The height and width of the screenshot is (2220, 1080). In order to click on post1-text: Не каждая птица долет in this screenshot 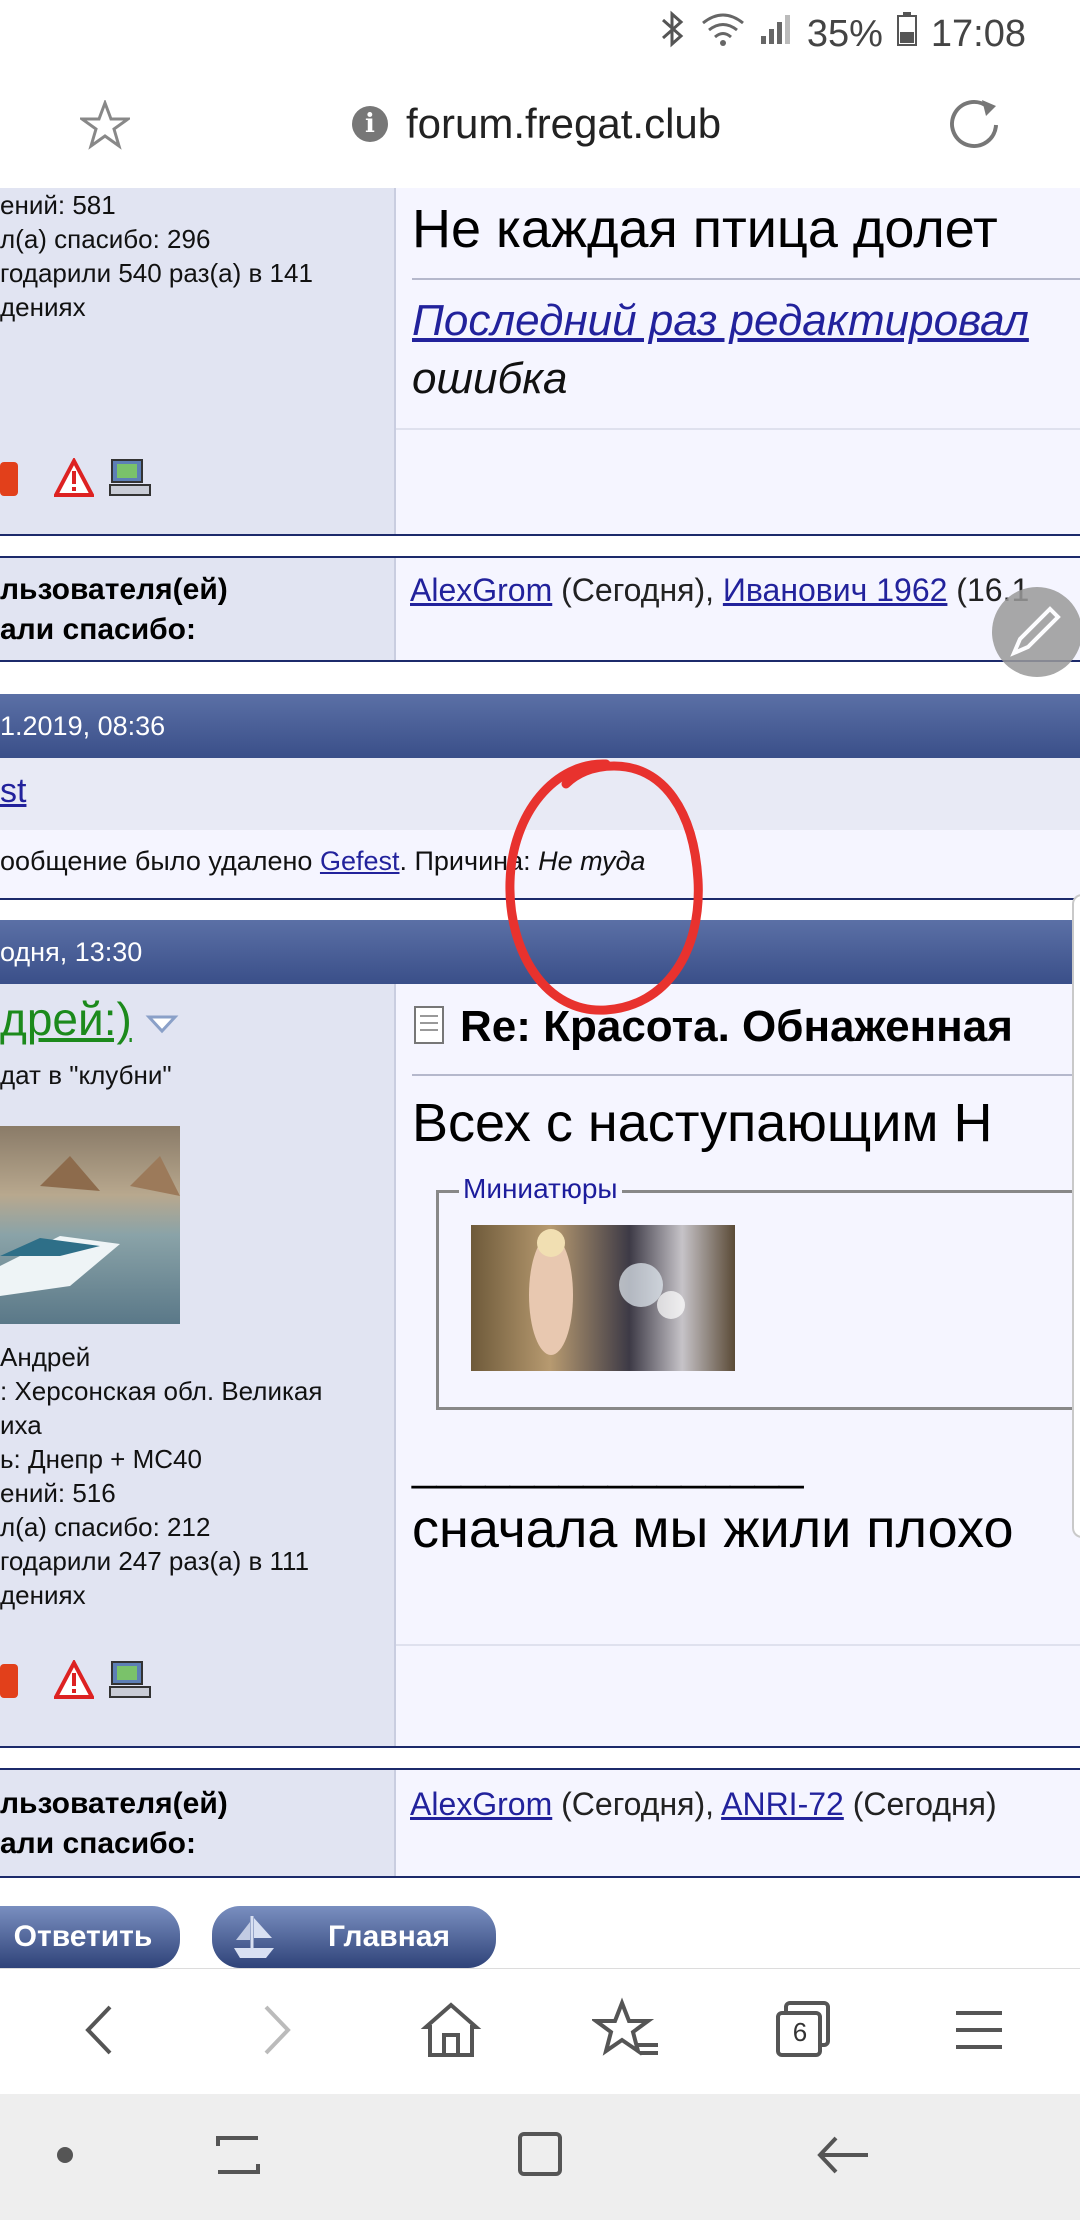, I will do `click(705, 229)`.